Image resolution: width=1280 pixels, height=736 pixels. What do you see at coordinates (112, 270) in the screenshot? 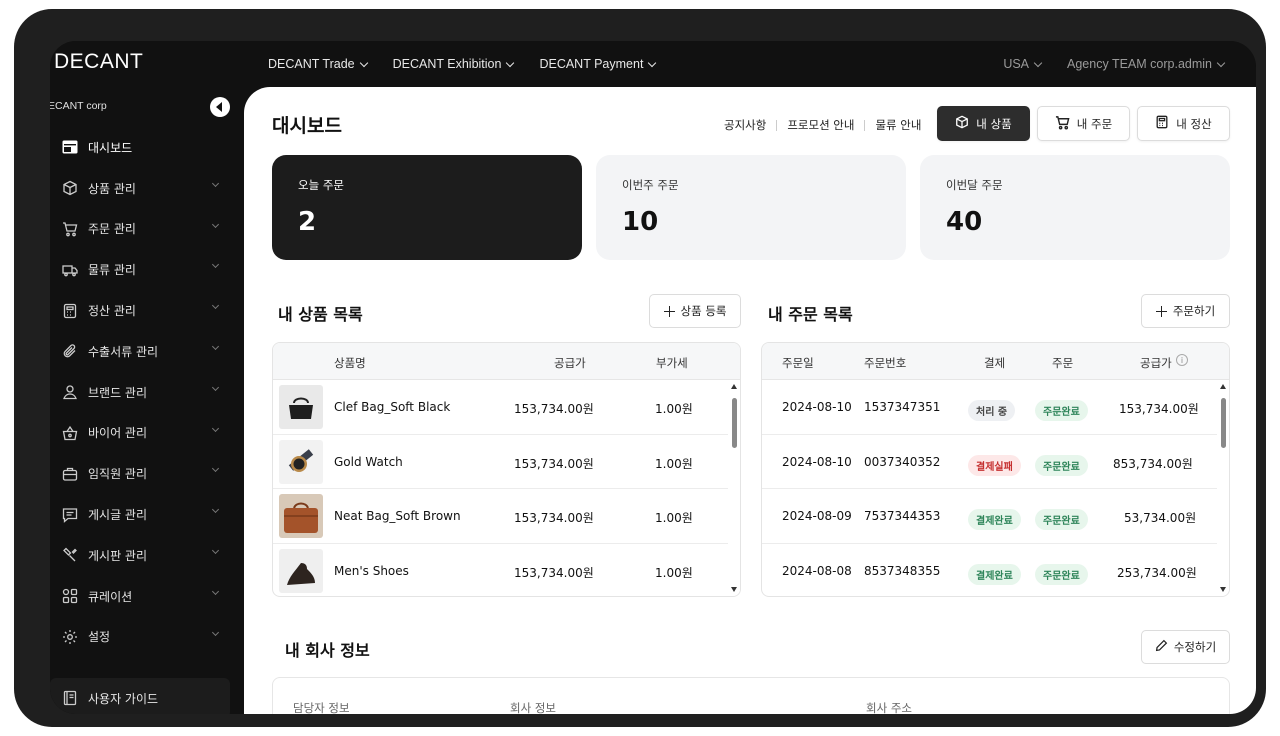
I see `sidebar-item-label: 물류 관리` at bounding box center [112, 270].